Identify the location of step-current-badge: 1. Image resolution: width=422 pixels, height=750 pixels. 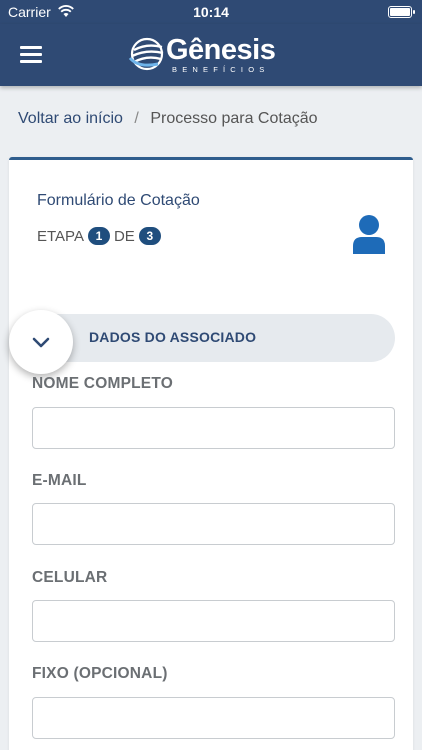
(98, 236).